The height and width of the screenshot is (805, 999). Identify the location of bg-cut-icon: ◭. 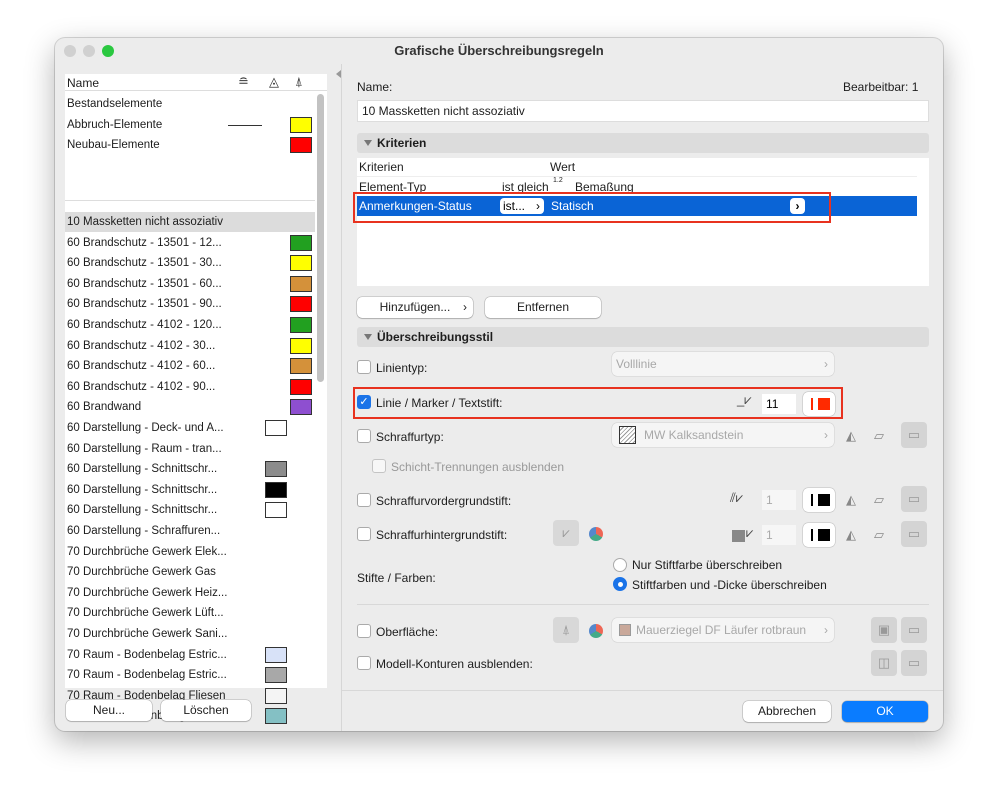
(851, 535).